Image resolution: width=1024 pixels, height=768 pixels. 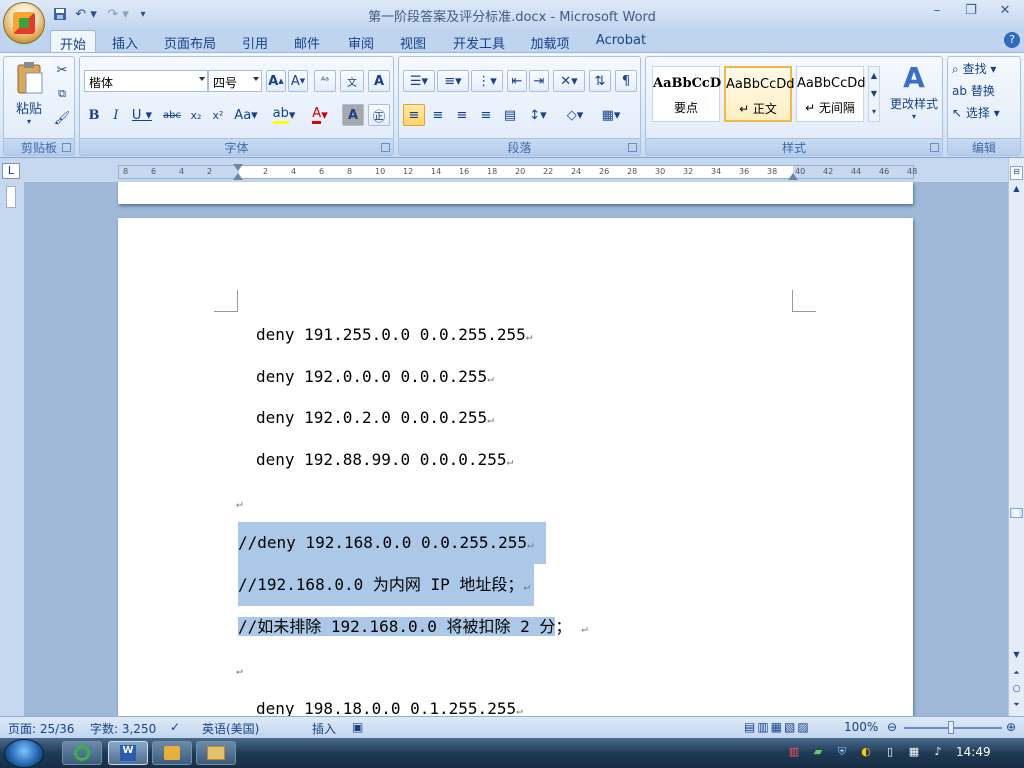 What do you see at coordinates (379, 115) in the screenshot?
I see `enclose-chars-icon: ㊣` at bounding box center [379, 115].